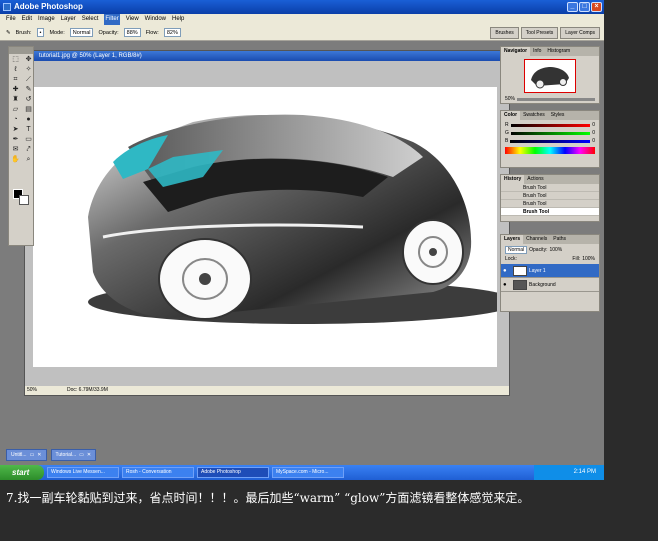 This screenshot has width=658, height=541. Describe the element at coordinates (28, 159) in the screenshot. I see `zoom-tool-icon: ⌕` at that location.